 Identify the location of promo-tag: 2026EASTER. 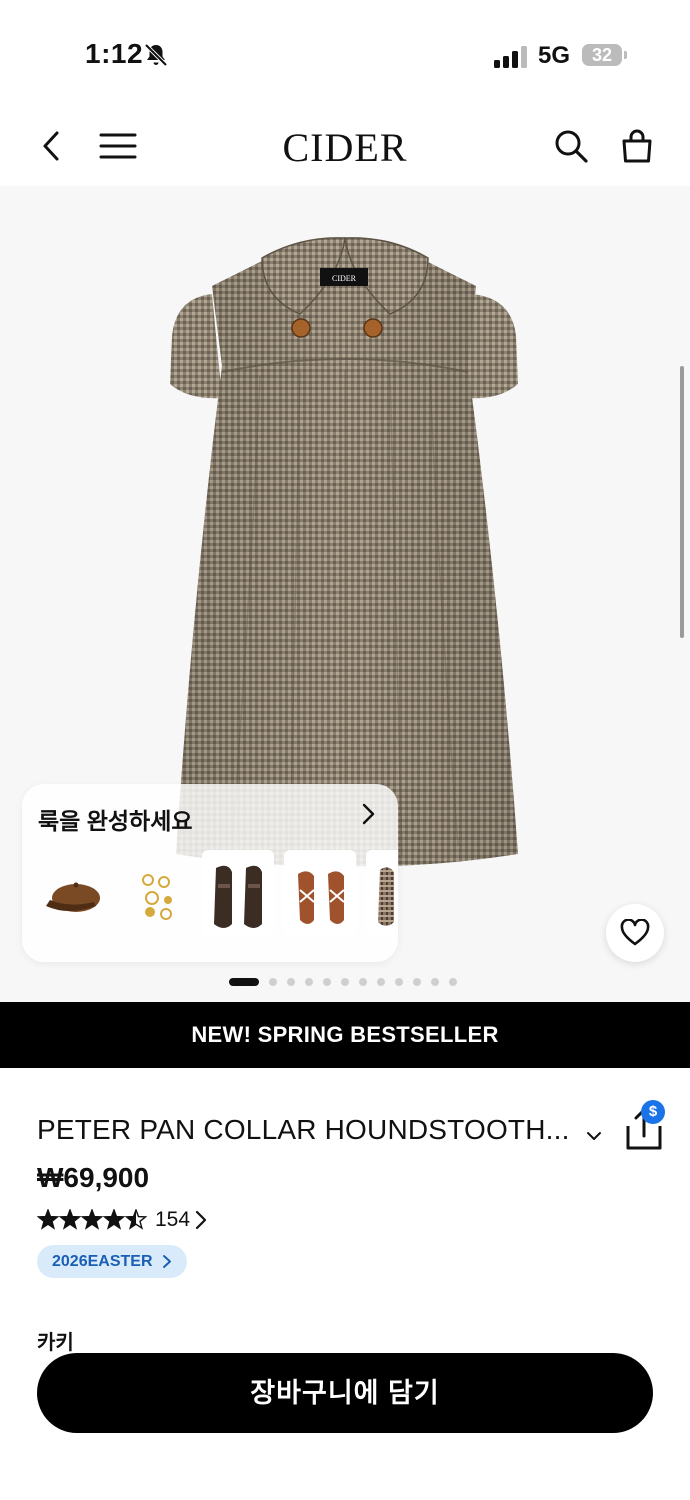
(112, 1261).